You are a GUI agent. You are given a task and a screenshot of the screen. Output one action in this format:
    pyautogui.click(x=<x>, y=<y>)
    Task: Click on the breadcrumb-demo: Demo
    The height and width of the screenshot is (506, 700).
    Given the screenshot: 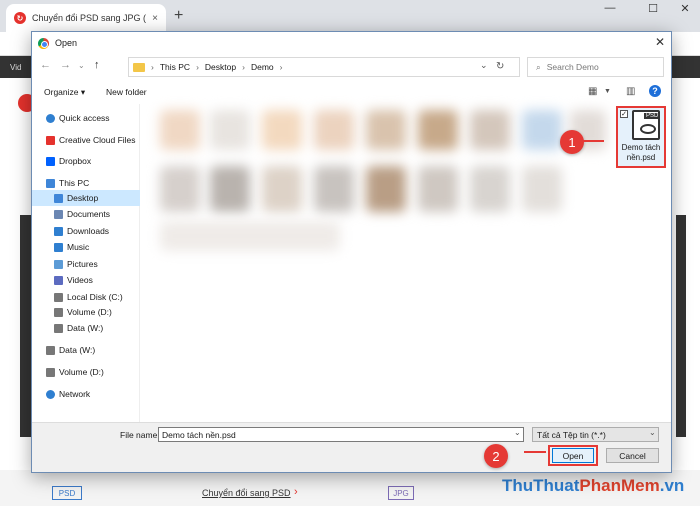 What is the action you would take?
    pyautogui.click(x=262, y=67)
    